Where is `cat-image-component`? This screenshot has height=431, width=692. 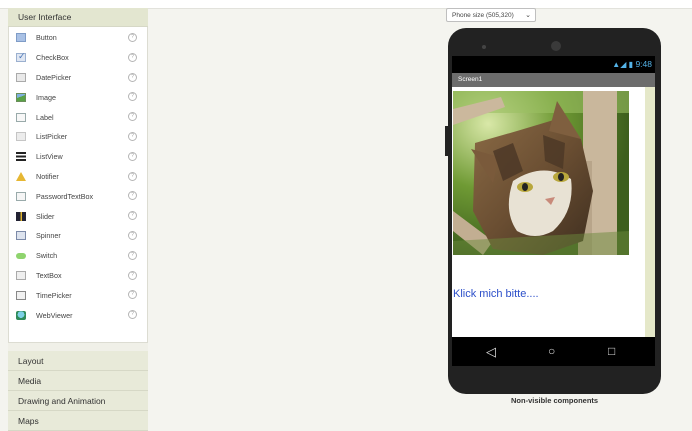
cat-image-component is located at coordinates (541, 173).